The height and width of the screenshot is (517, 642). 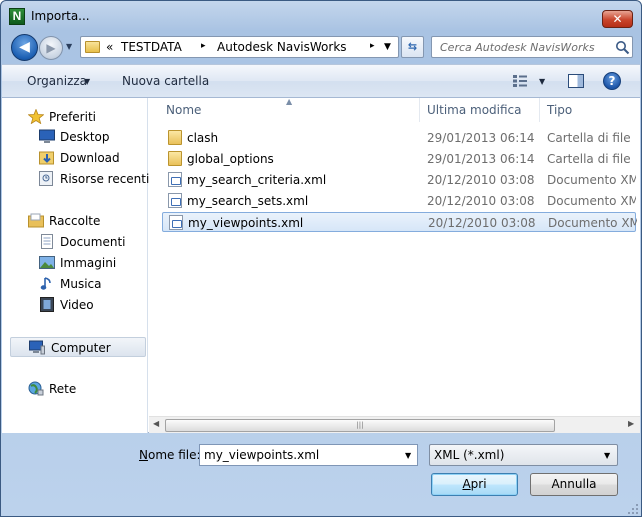 What do you see at coordinates (612, 81) in the screenshot?
I see `help-icon: ?` at bounding box center [612, 81].